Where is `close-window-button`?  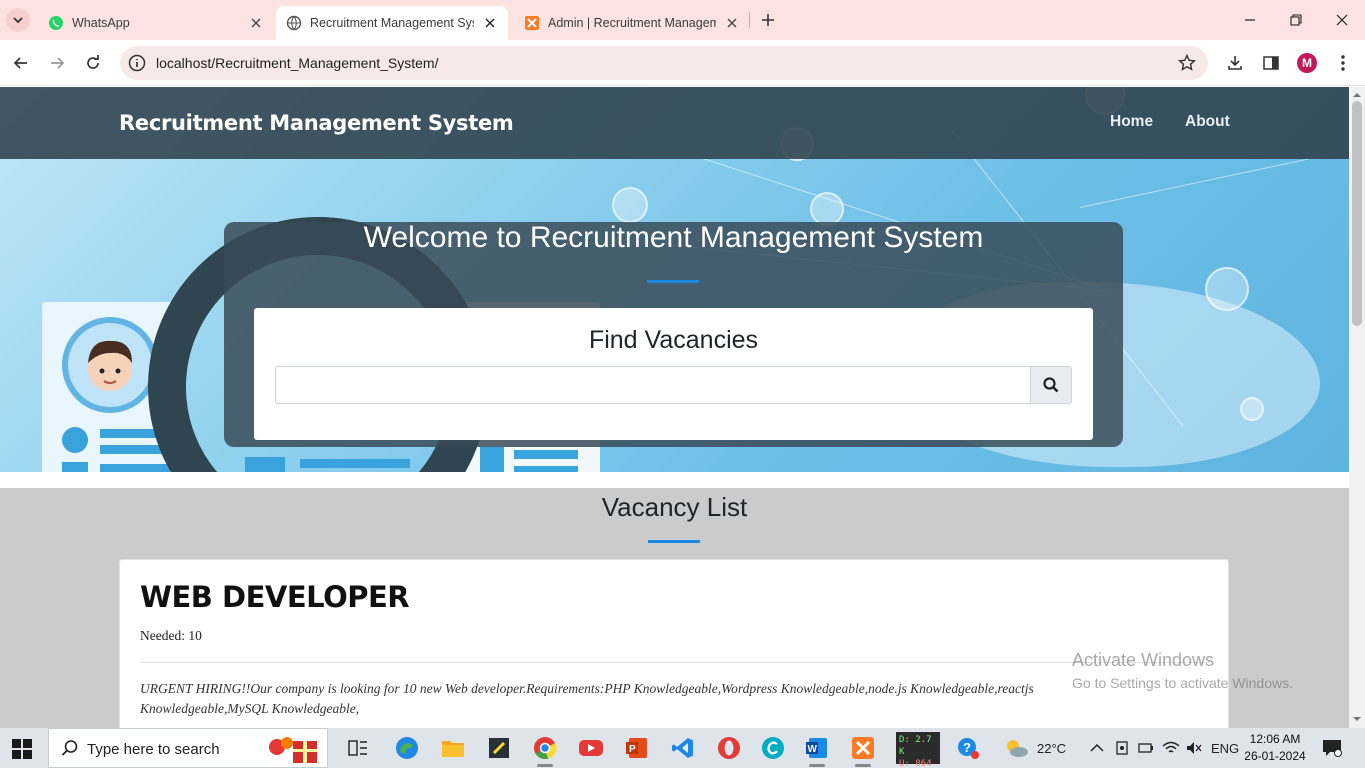
close-window-button is located at coordinates (1342, 20).